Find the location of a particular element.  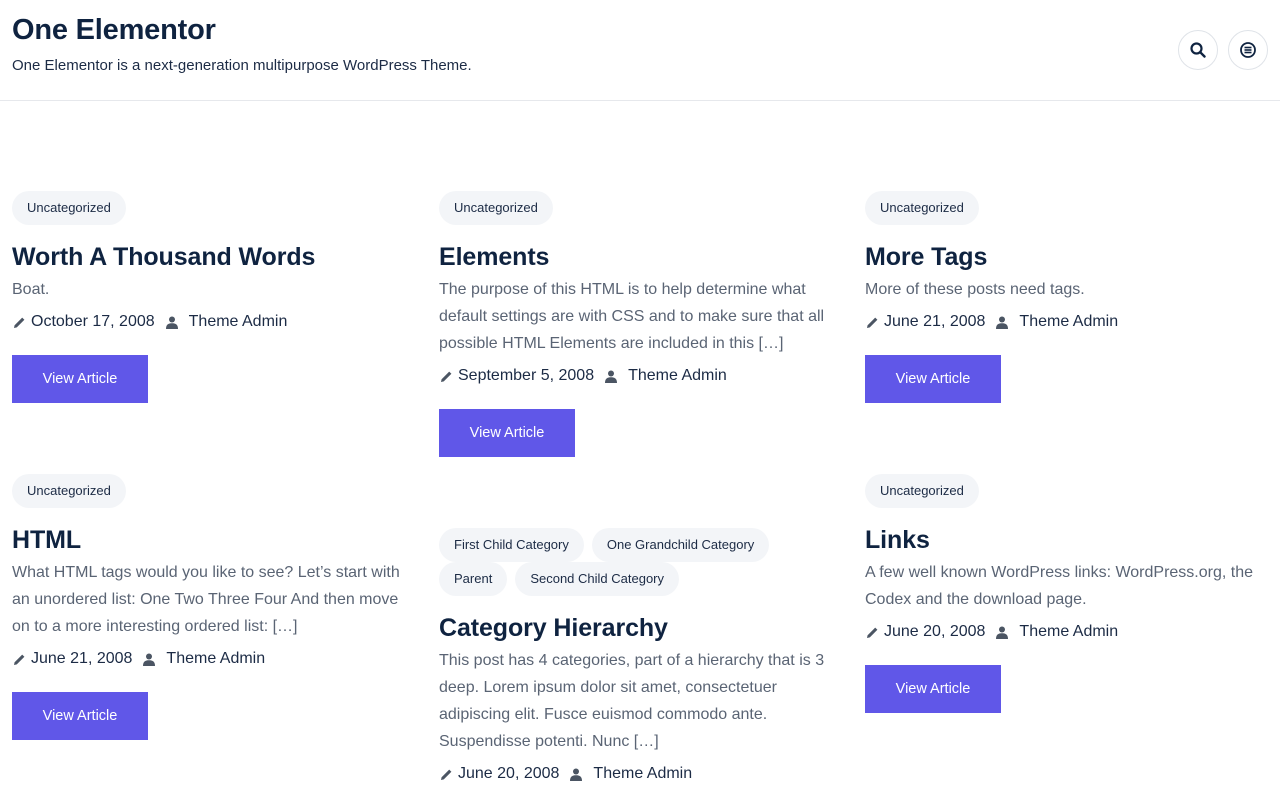

category-tag: Second Child Category is located at coordinates (597, 579).